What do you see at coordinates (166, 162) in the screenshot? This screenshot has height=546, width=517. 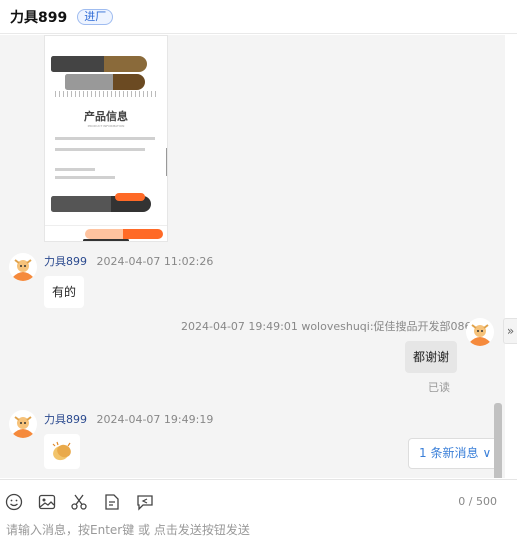 I see `image-scrollbar` at bounding box center [166, 162].